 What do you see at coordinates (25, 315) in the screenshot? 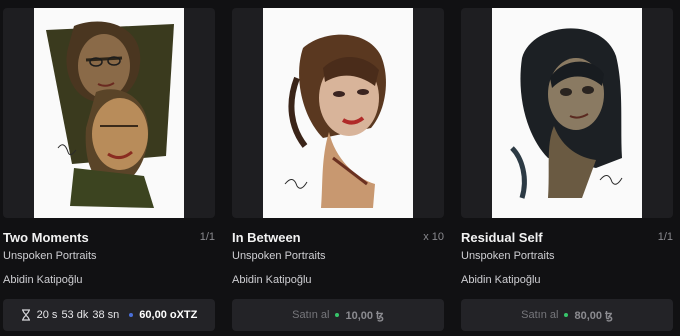
I see `hourglass-icon` at bounding box center [25, 315].